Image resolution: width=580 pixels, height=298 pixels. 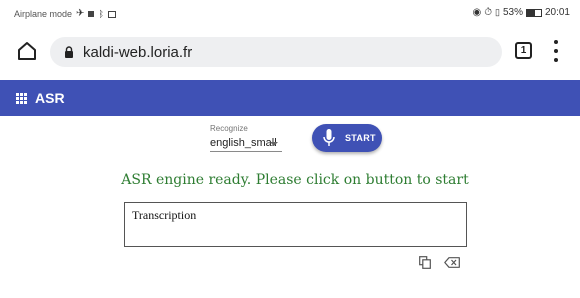 What do you see at coordinates (295, 224) in the screenshot?
I see `transcription-box: Transcription` at bounding box center [295, 224].